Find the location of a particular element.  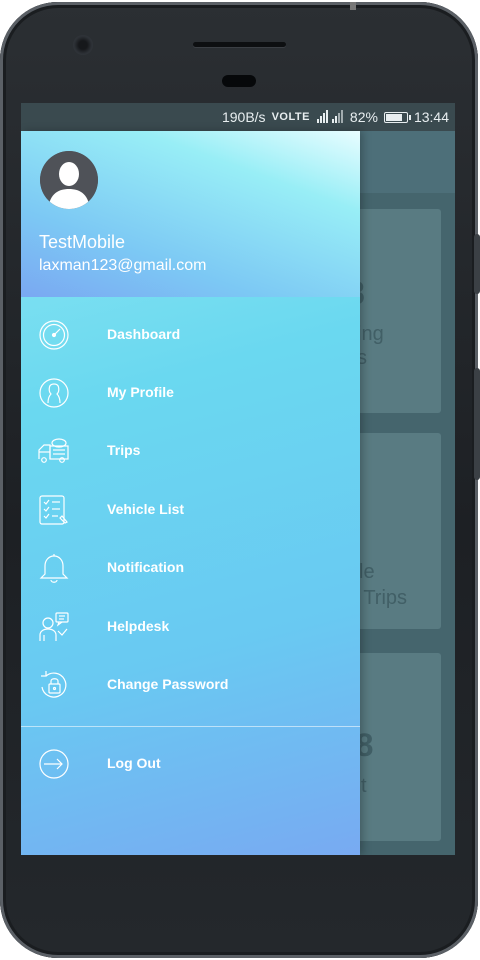

menu-item-label: Vehicle List is located at coordinates (146, 509).